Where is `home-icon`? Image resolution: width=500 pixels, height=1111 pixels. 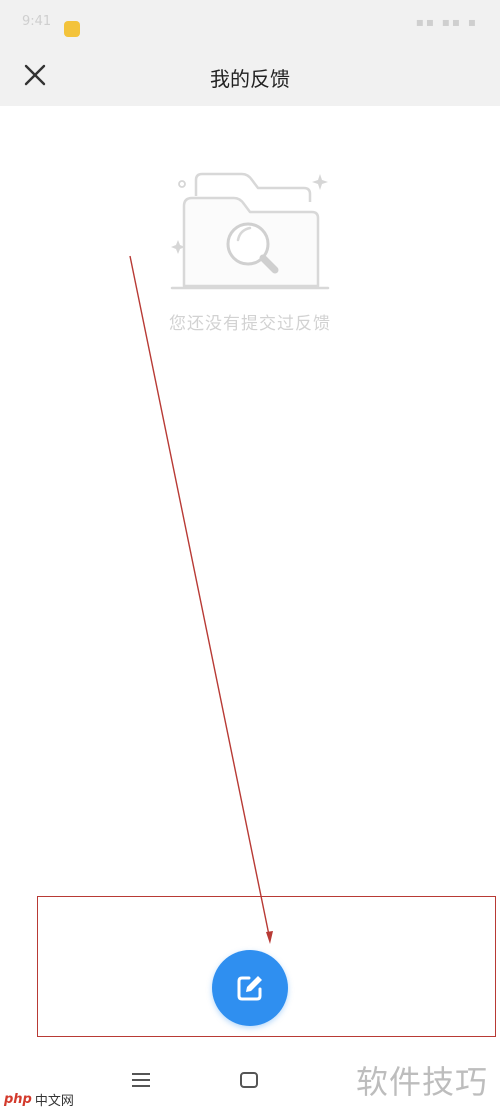 home-icon is located at coordinates (249, 1080).